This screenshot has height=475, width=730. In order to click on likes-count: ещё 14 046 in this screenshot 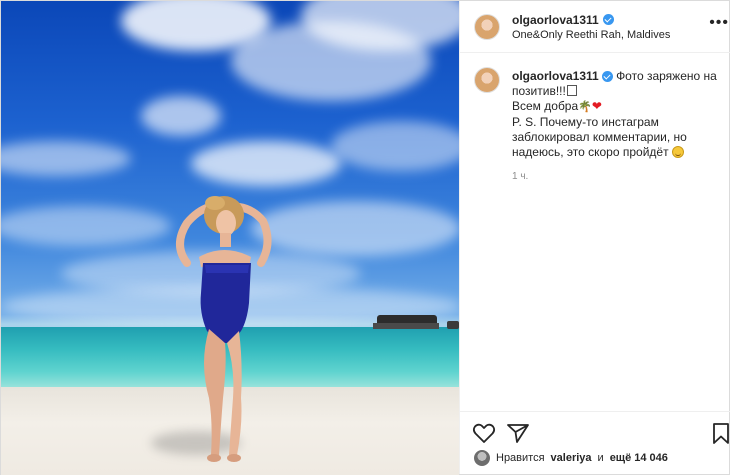, I will do `click(639, 458)`.